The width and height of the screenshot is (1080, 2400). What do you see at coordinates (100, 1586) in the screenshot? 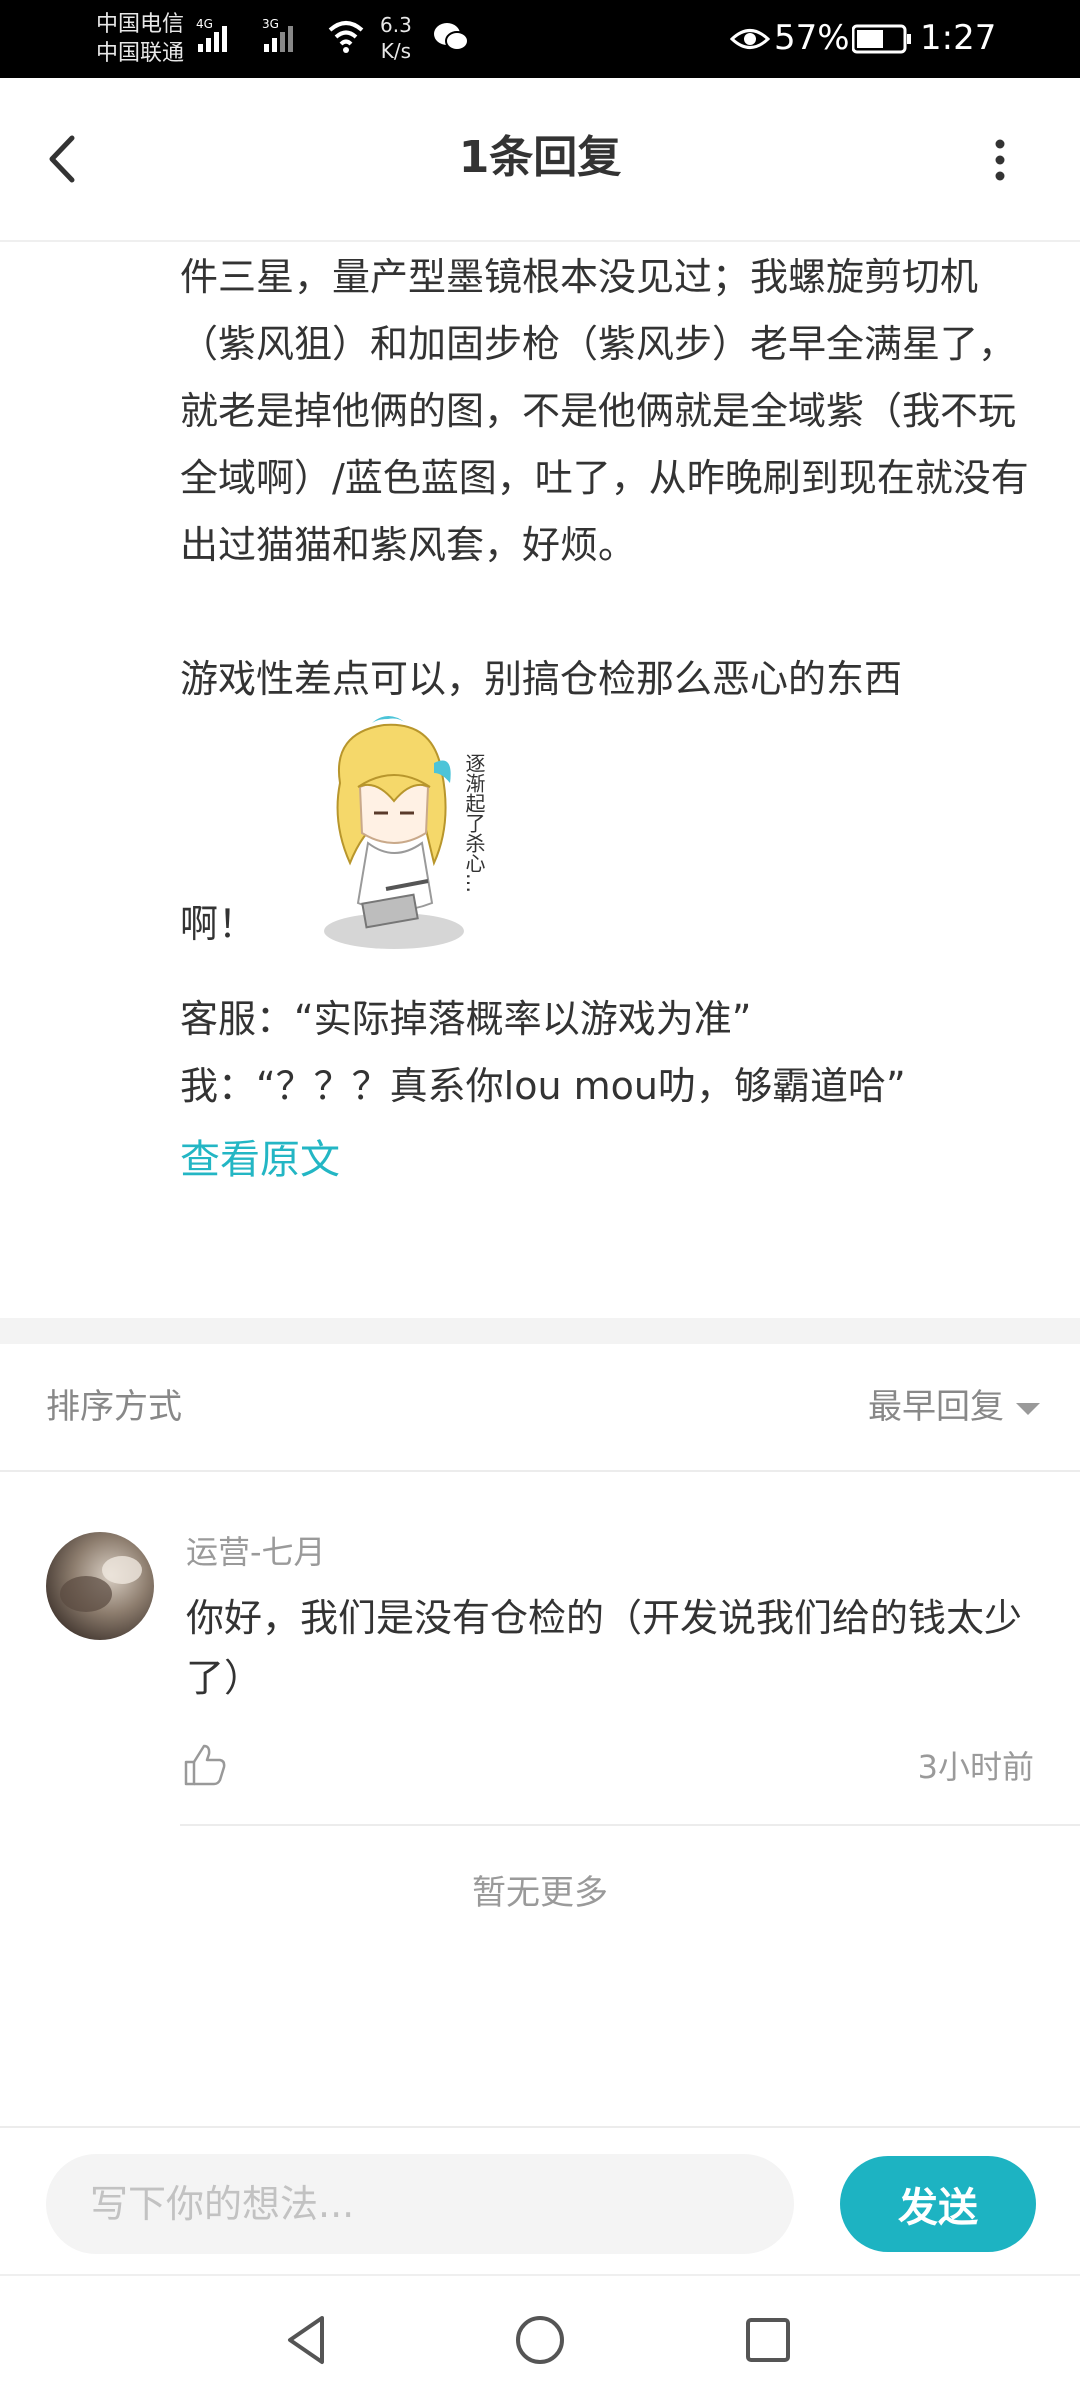
I see `avatar` at bounding box center [100, 1586].